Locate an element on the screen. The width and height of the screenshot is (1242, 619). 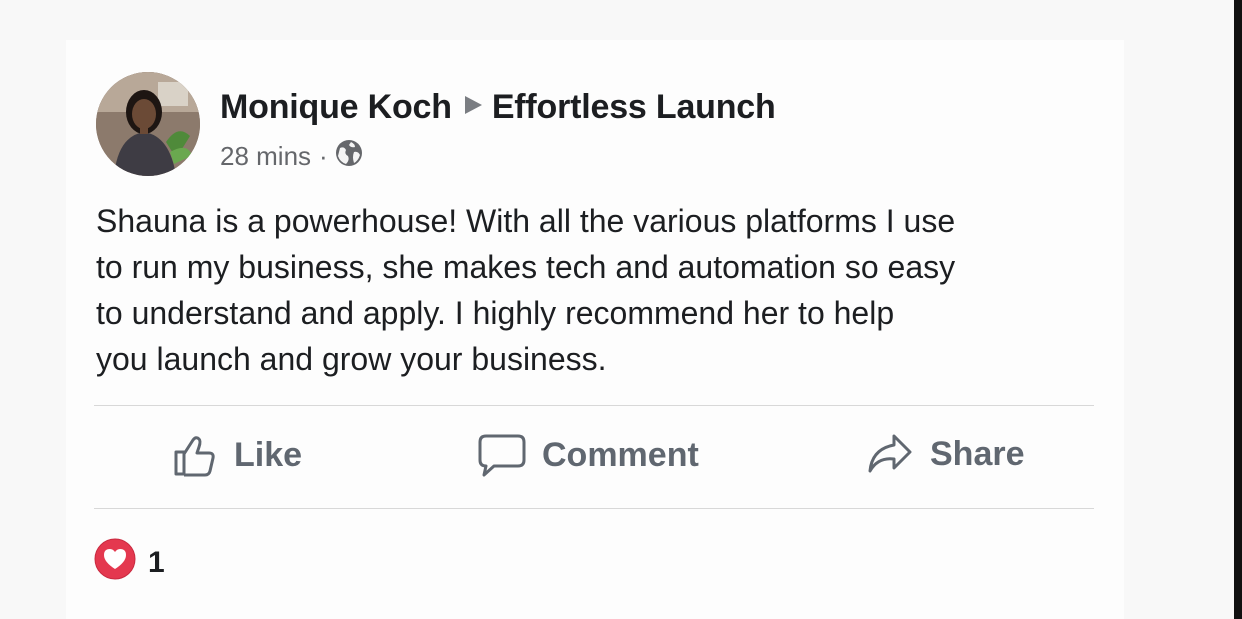
comment-button: Comment is located at coordinates (588, 455).